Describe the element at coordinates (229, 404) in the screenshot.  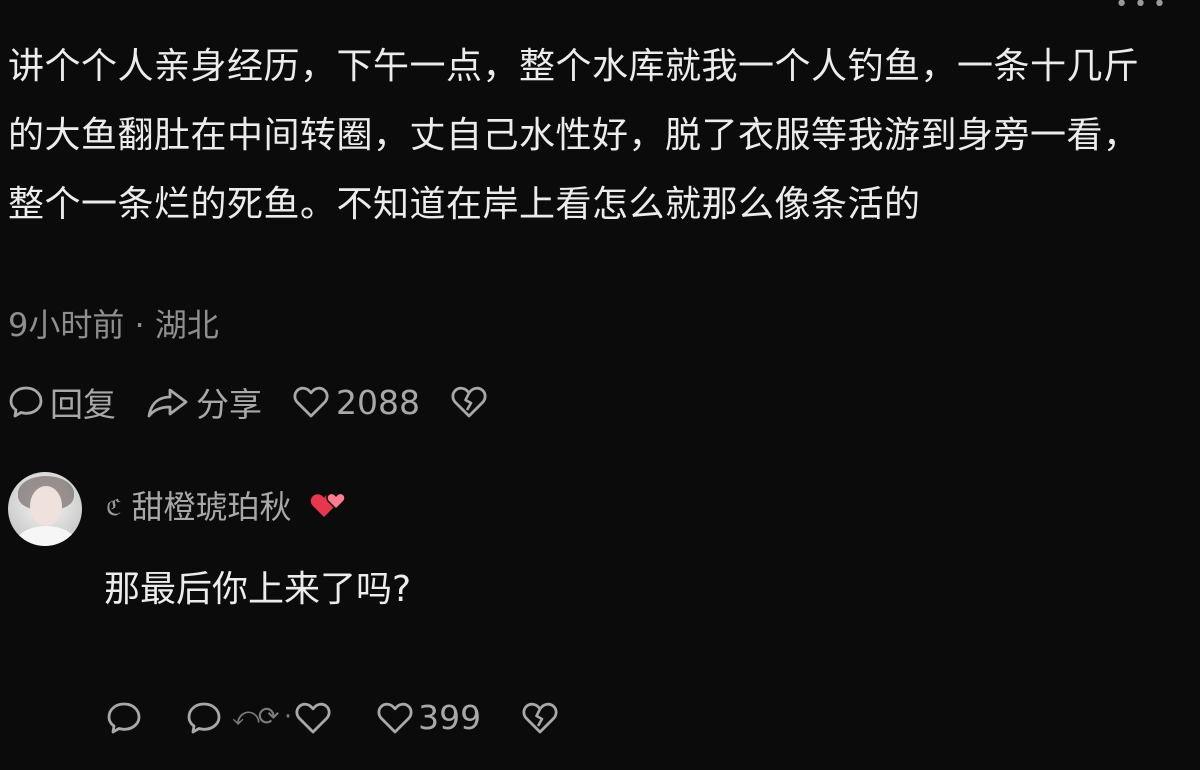
I see `share-label: 分享` at that location.